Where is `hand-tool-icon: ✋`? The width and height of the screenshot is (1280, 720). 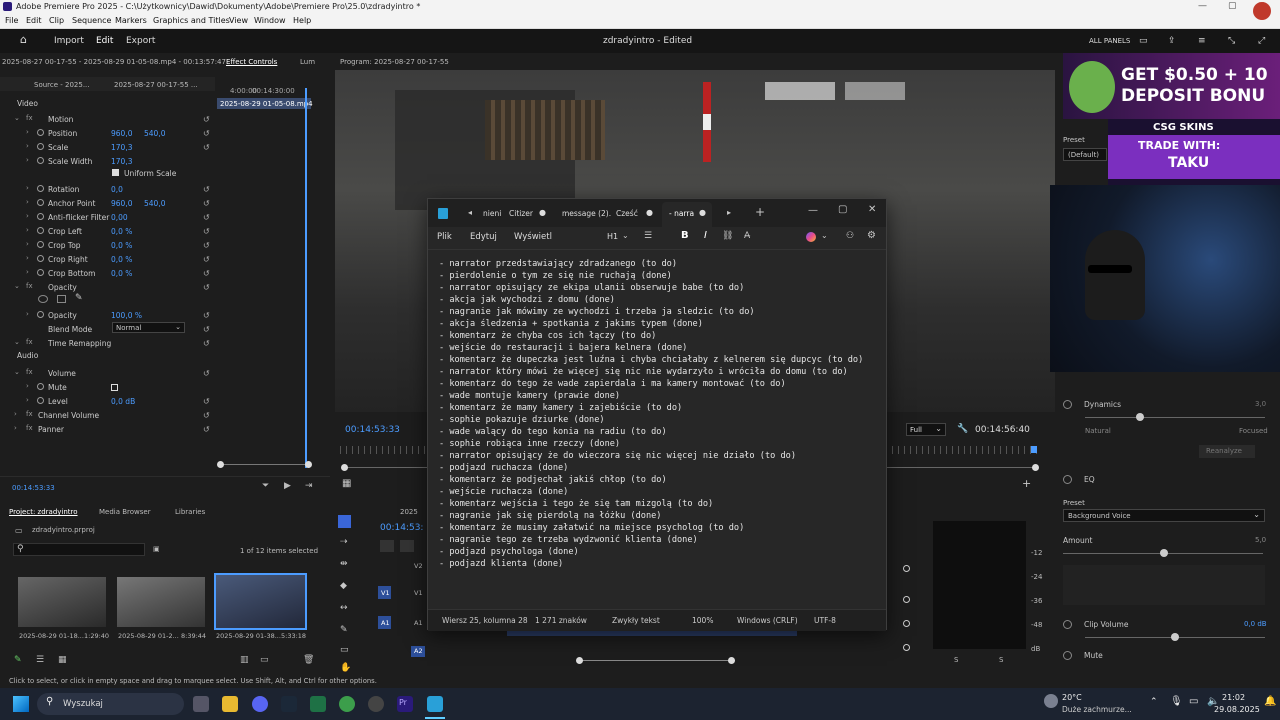
hand-tool-icon: ✋ is located at coordinates (345, 668).